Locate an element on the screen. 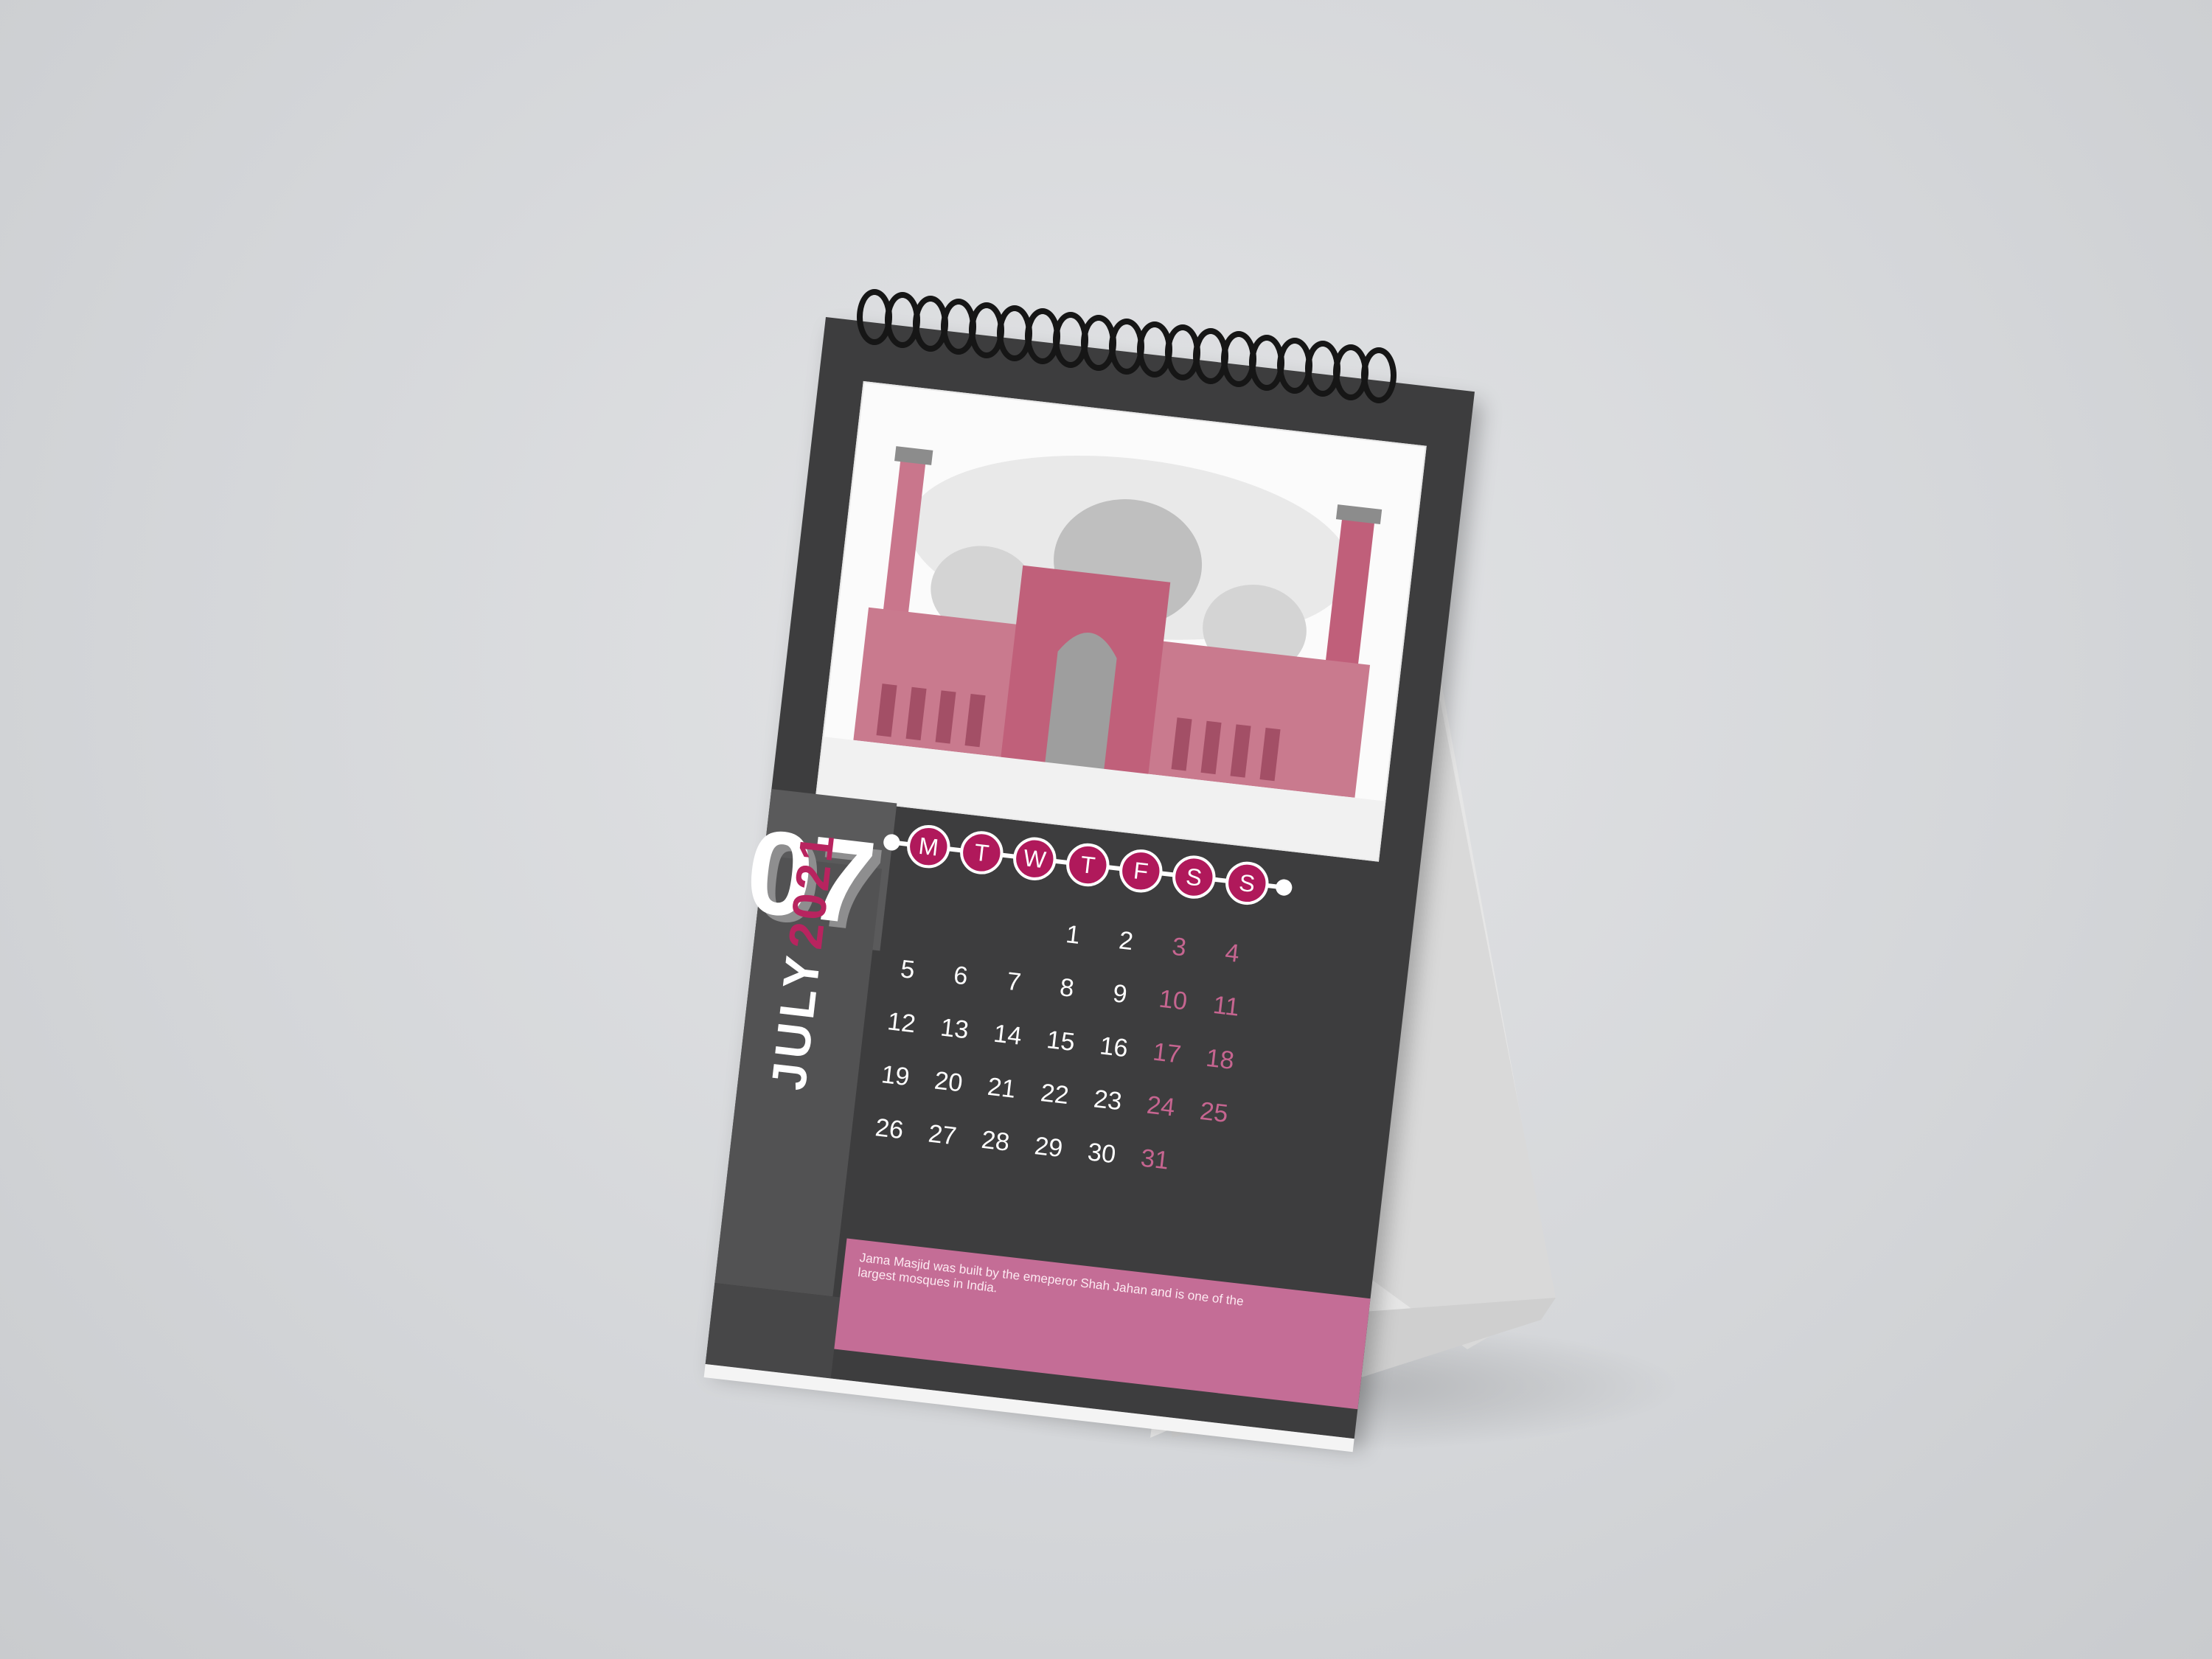 The height and width of the screenshot is (1659, 2212). weekday-line-end-dot is located at coordinates (1284, 887).